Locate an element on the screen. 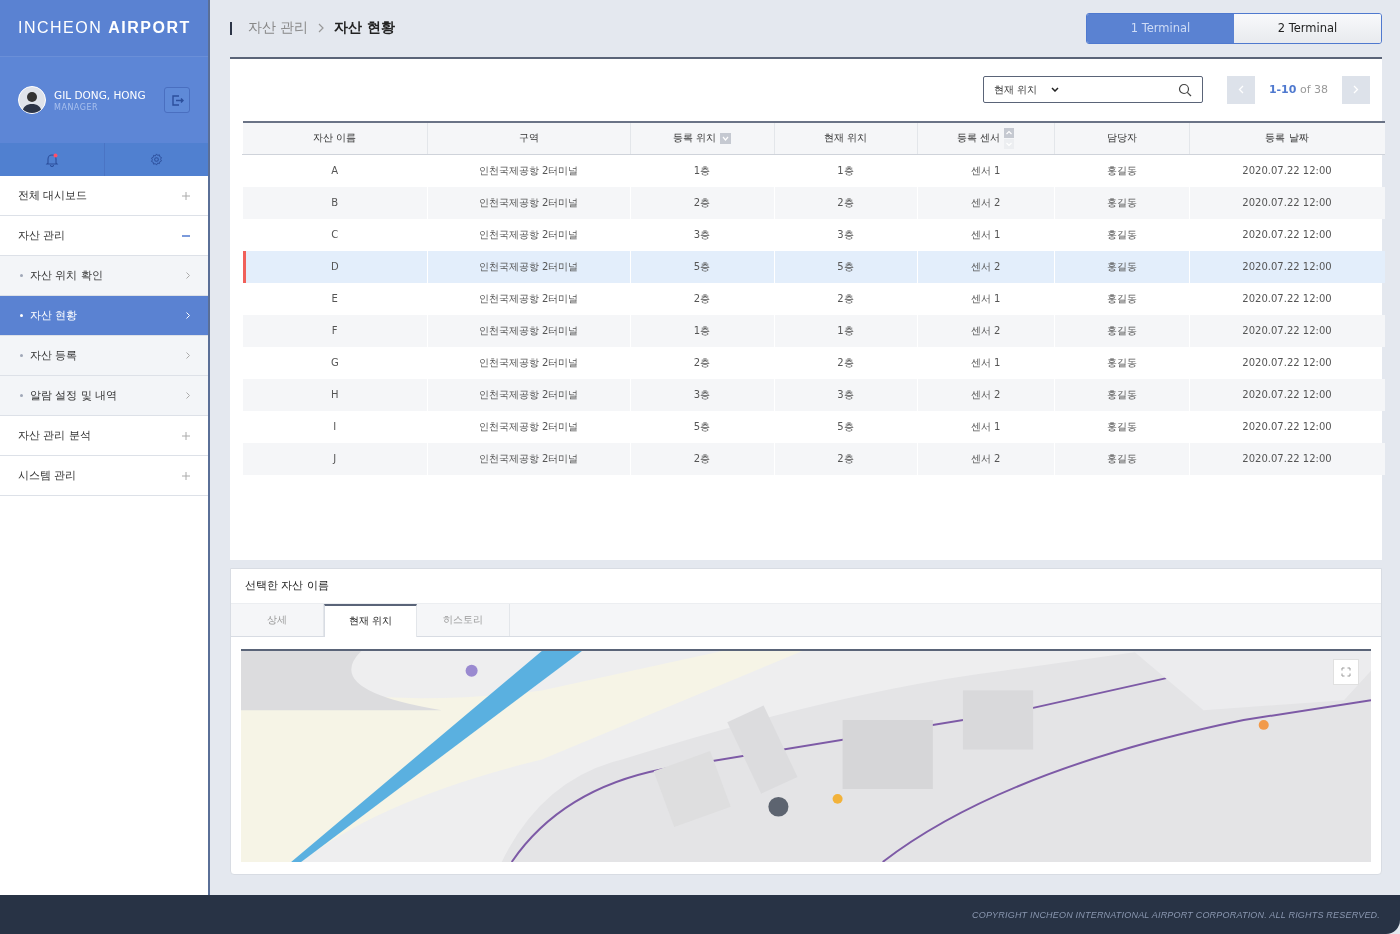 This screenshot has width=1400, height=934. table-cell: A is located at coordinates (334, 170).